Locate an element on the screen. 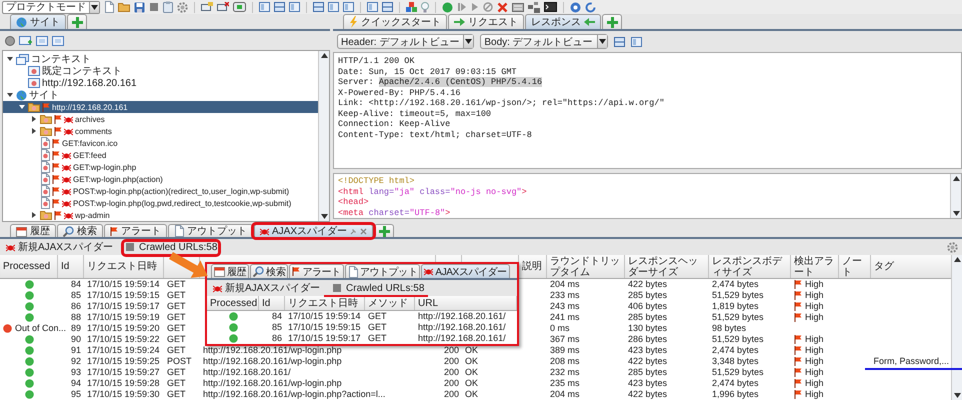  column-header: レスポンスボディサイズ is located at coordinates (750, 266).